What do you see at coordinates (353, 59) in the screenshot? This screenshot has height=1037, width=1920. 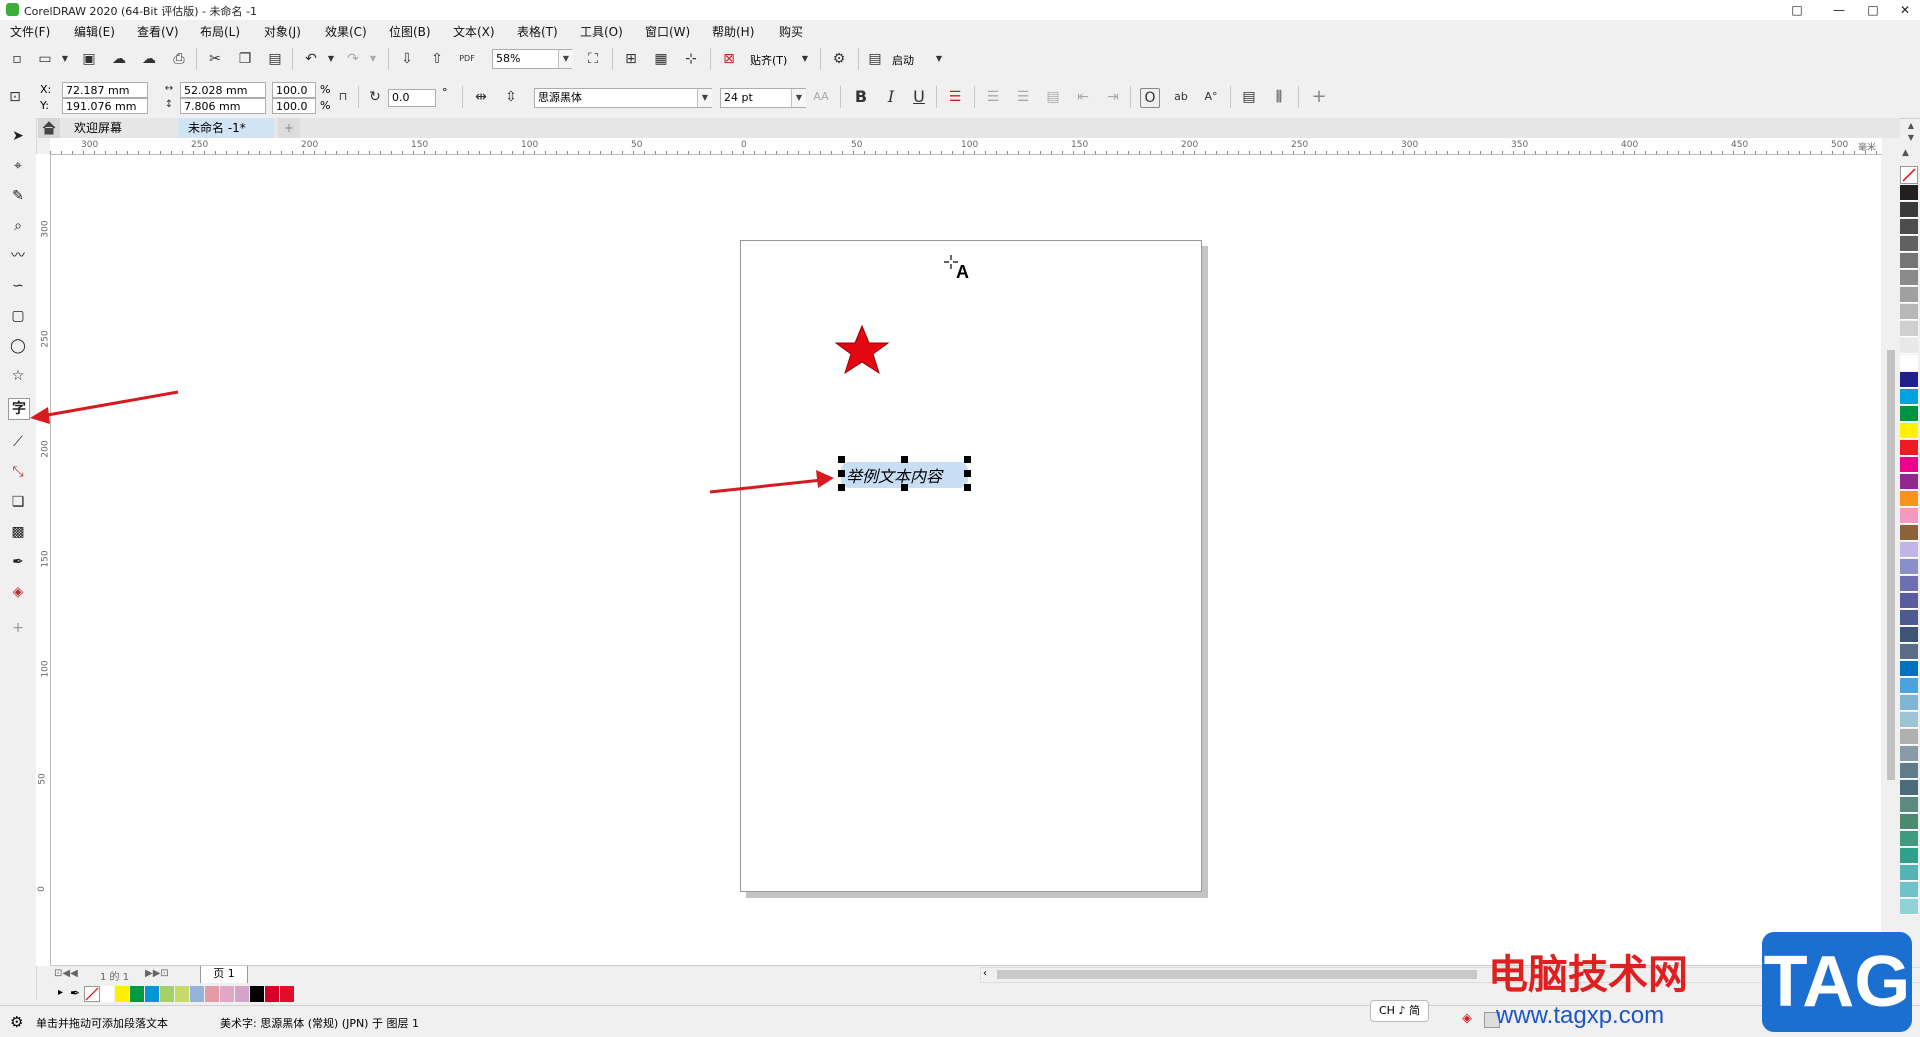 I see `redo-icon: ↷` at bounding box center [353, 59].